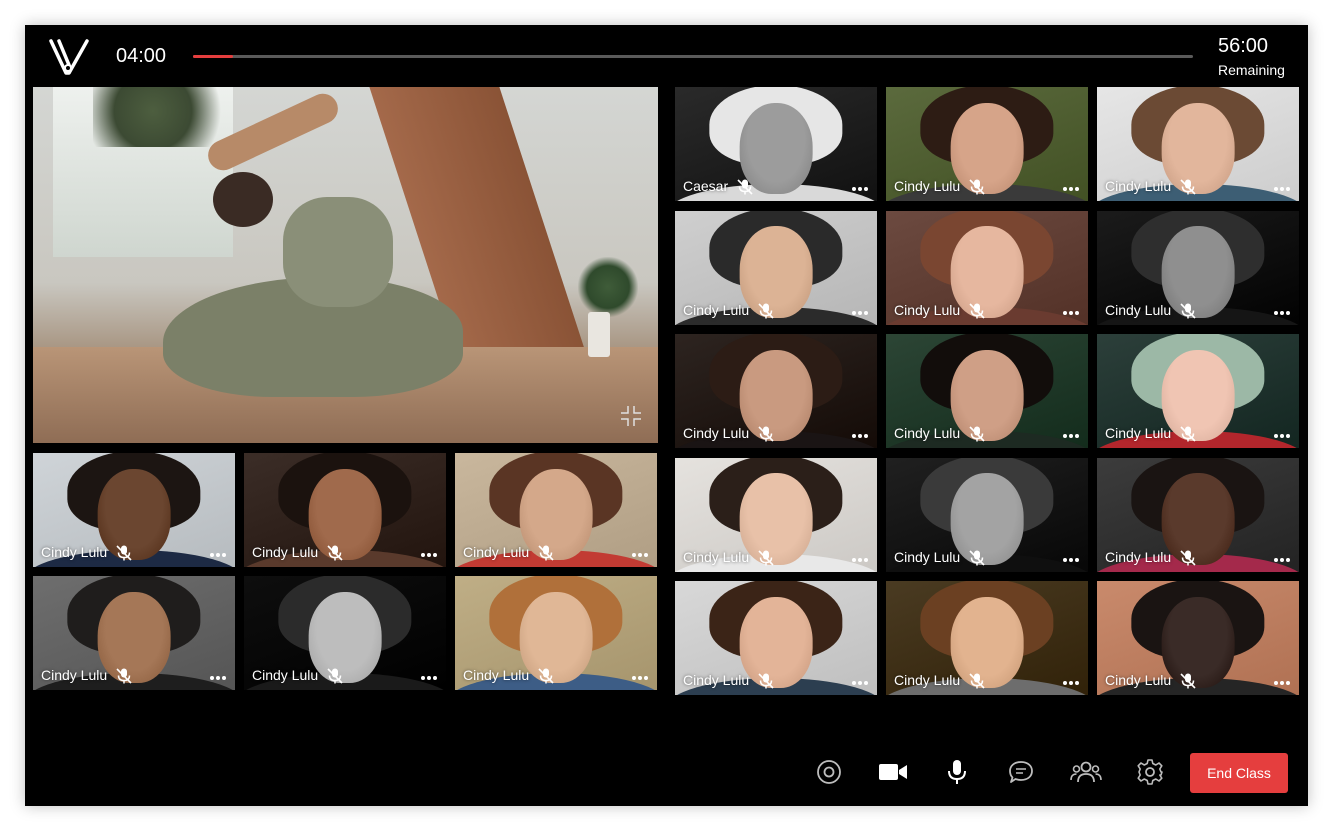  What do you see at coordinates (893, 772) in the screenshot?
I see `camera-icon` at bounding box center [893, 772].